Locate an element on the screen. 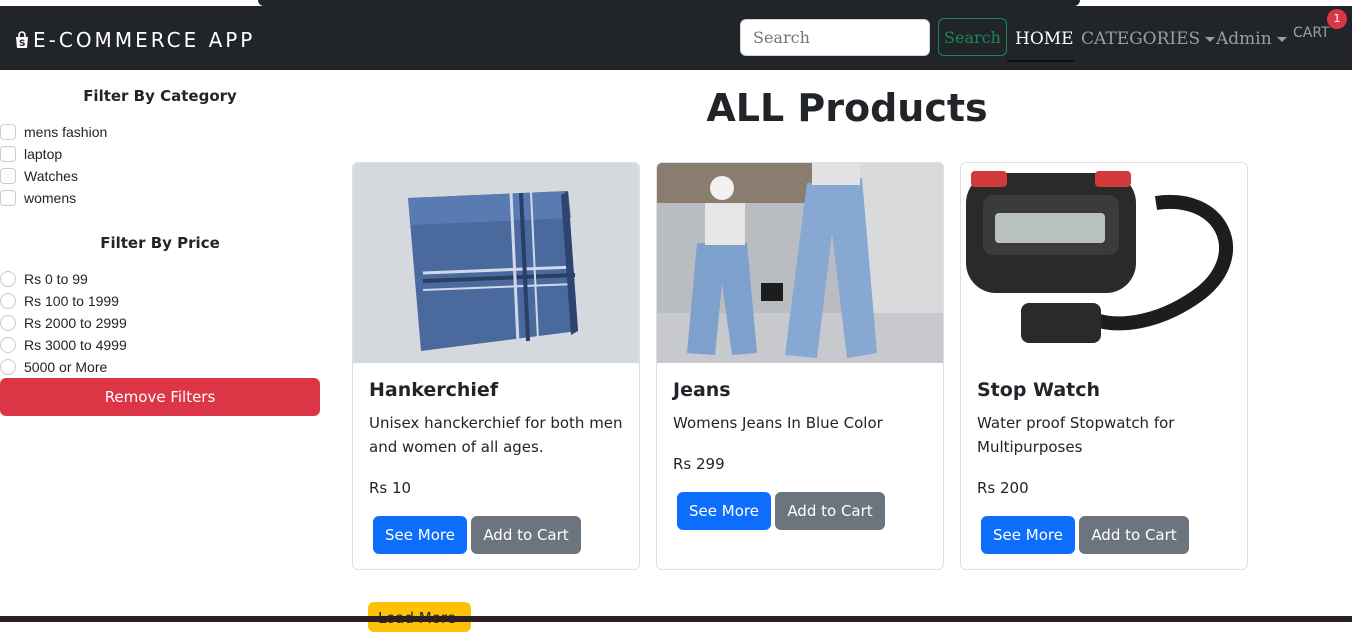 The width and height of the screenshot is (1352, 632). nav-admin-dropdown: Admin is located at coordinates (1251, 39).